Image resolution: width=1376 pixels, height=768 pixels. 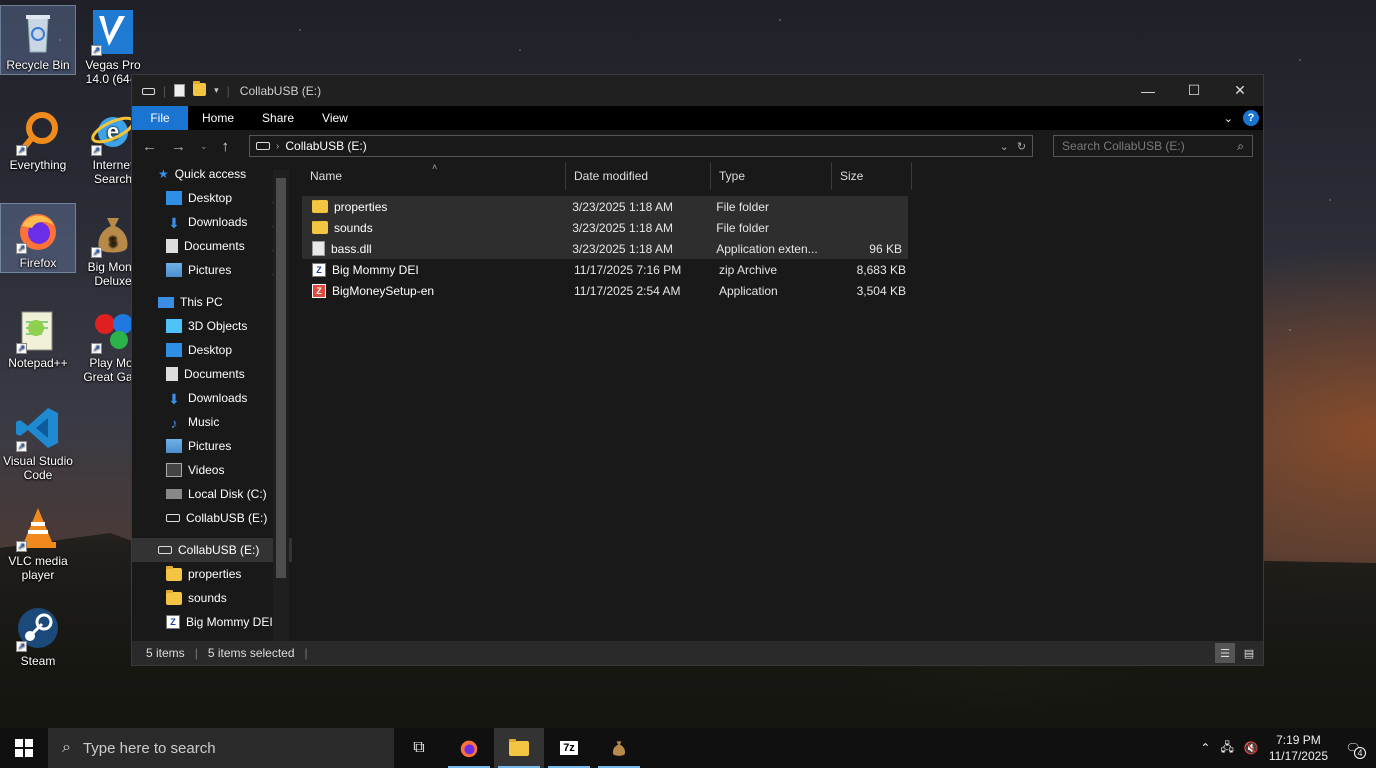 I want to click on nav-quick-desktop: Desktop 📌, so click(x=212, y=198).